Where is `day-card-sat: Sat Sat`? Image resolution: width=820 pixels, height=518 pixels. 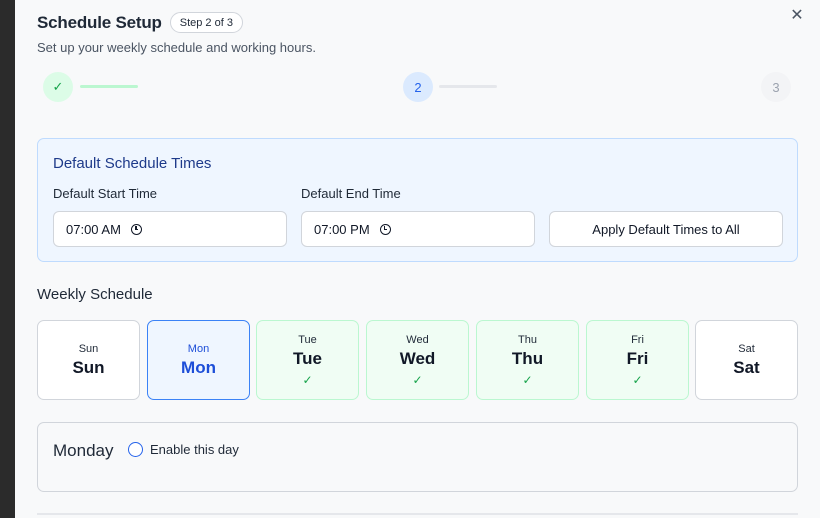
day-card-sat: Sat Sat is located at coordinates (746, 360).